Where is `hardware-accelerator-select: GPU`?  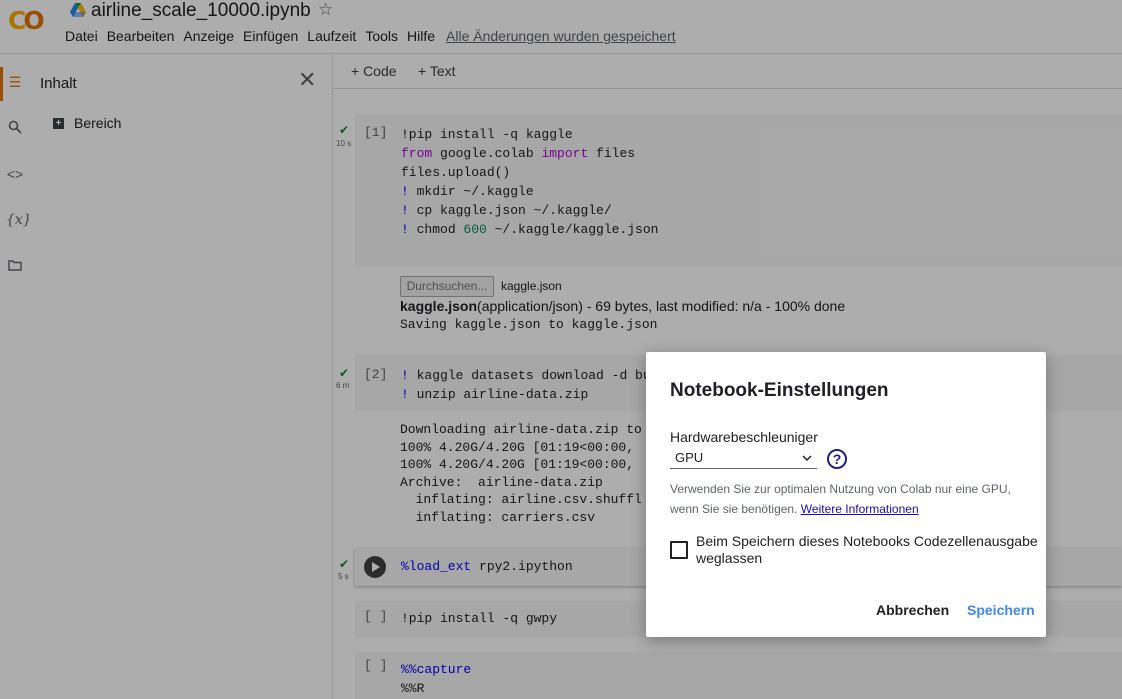
hardware-accelerator-select: GPU is located at coordinates (743, 458).